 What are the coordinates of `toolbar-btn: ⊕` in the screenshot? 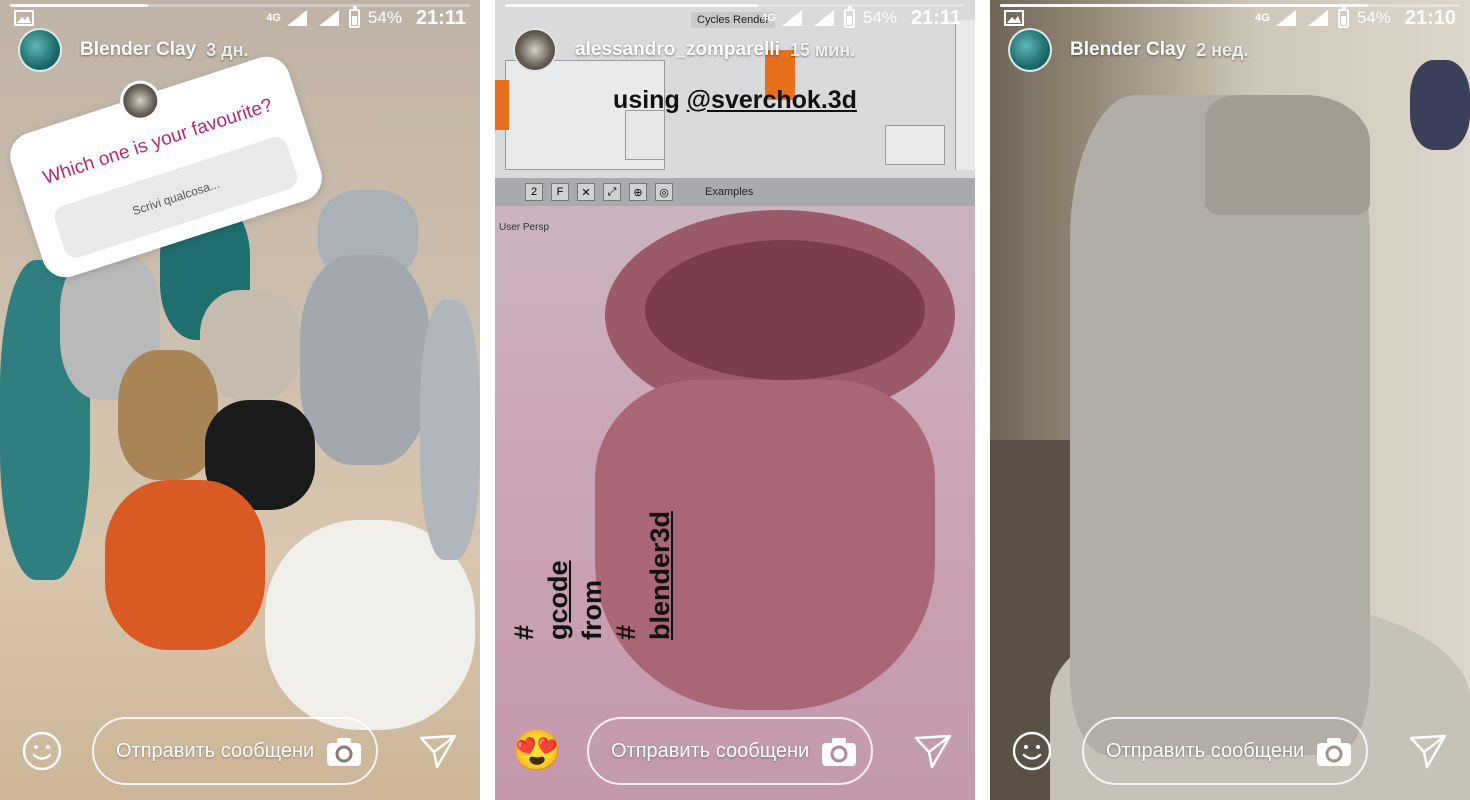 It's located at (638, 192).